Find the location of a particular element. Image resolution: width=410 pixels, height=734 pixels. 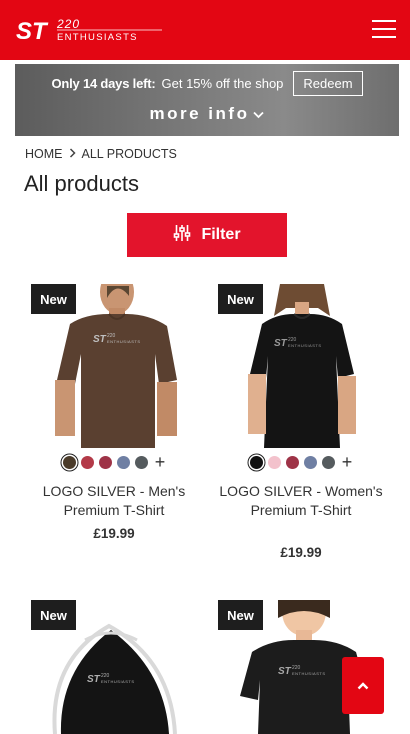

chevron-up-icon is located at coordinates (363, 686).